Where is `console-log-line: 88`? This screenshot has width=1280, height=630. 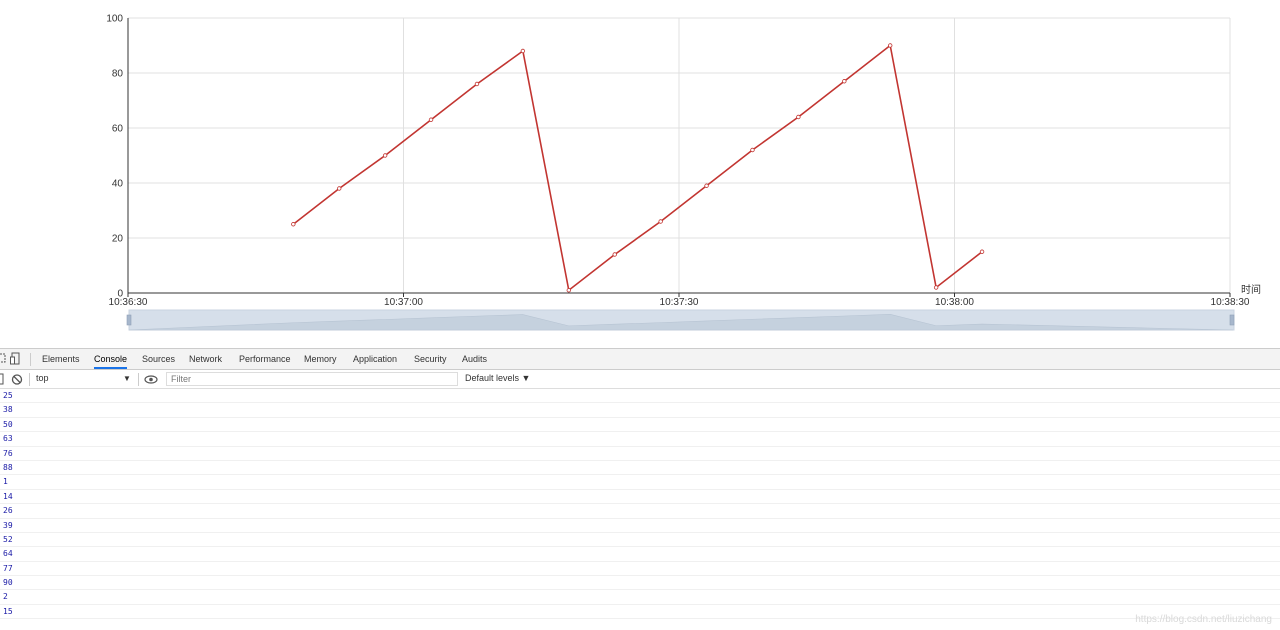 console-log-line: 88 is located at coordinates (640, 468).